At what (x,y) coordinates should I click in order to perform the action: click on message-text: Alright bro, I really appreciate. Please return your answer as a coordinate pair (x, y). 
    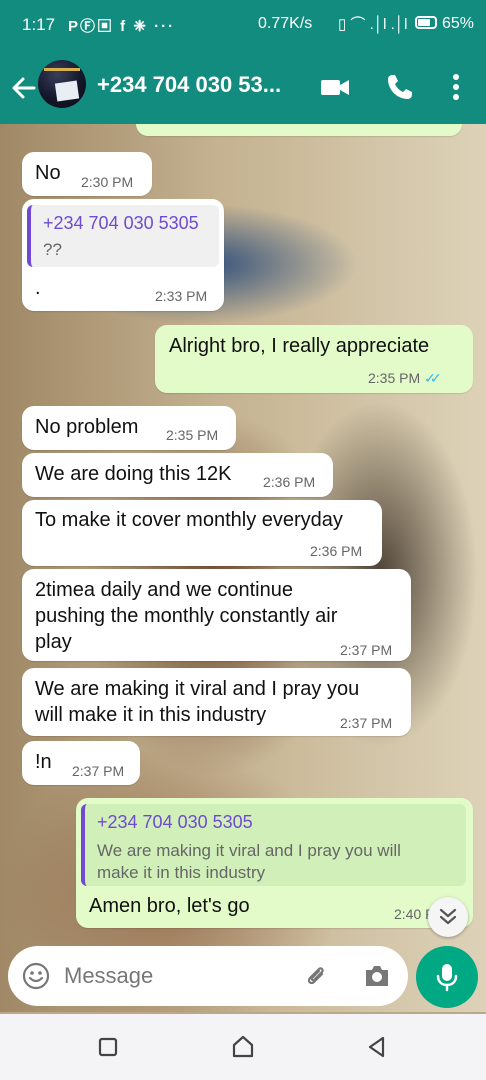
    Looking at the image, I should click on (299, 346).